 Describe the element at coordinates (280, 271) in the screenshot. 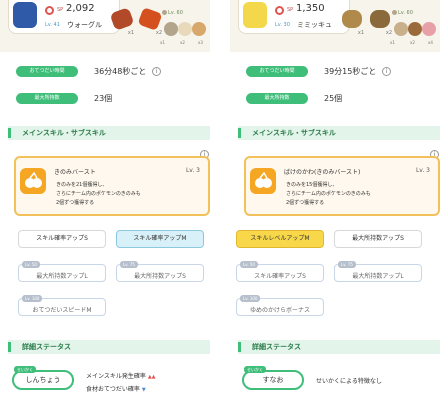

I see `locked-subskill: Lv. 50 スキル確率アップS` at that location.